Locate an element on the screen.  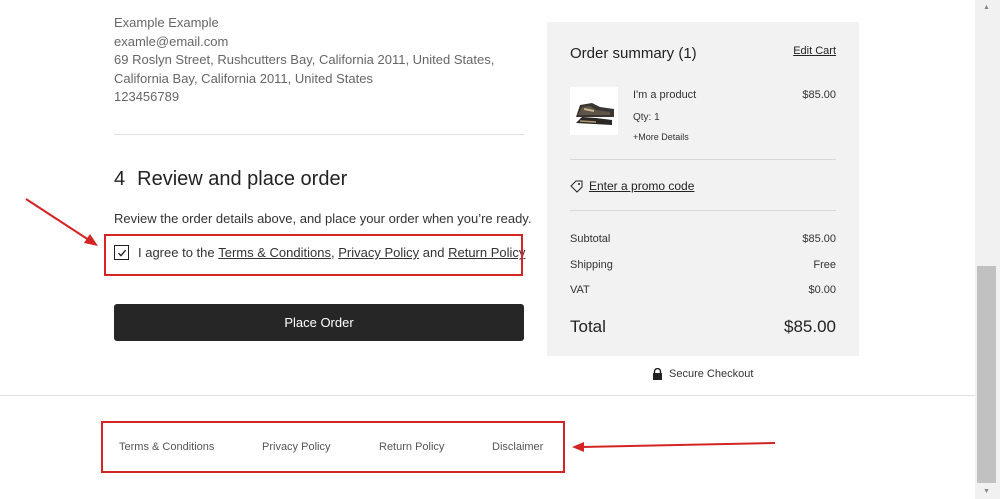
arrow-to-footer is located at coordinates (674, 447).